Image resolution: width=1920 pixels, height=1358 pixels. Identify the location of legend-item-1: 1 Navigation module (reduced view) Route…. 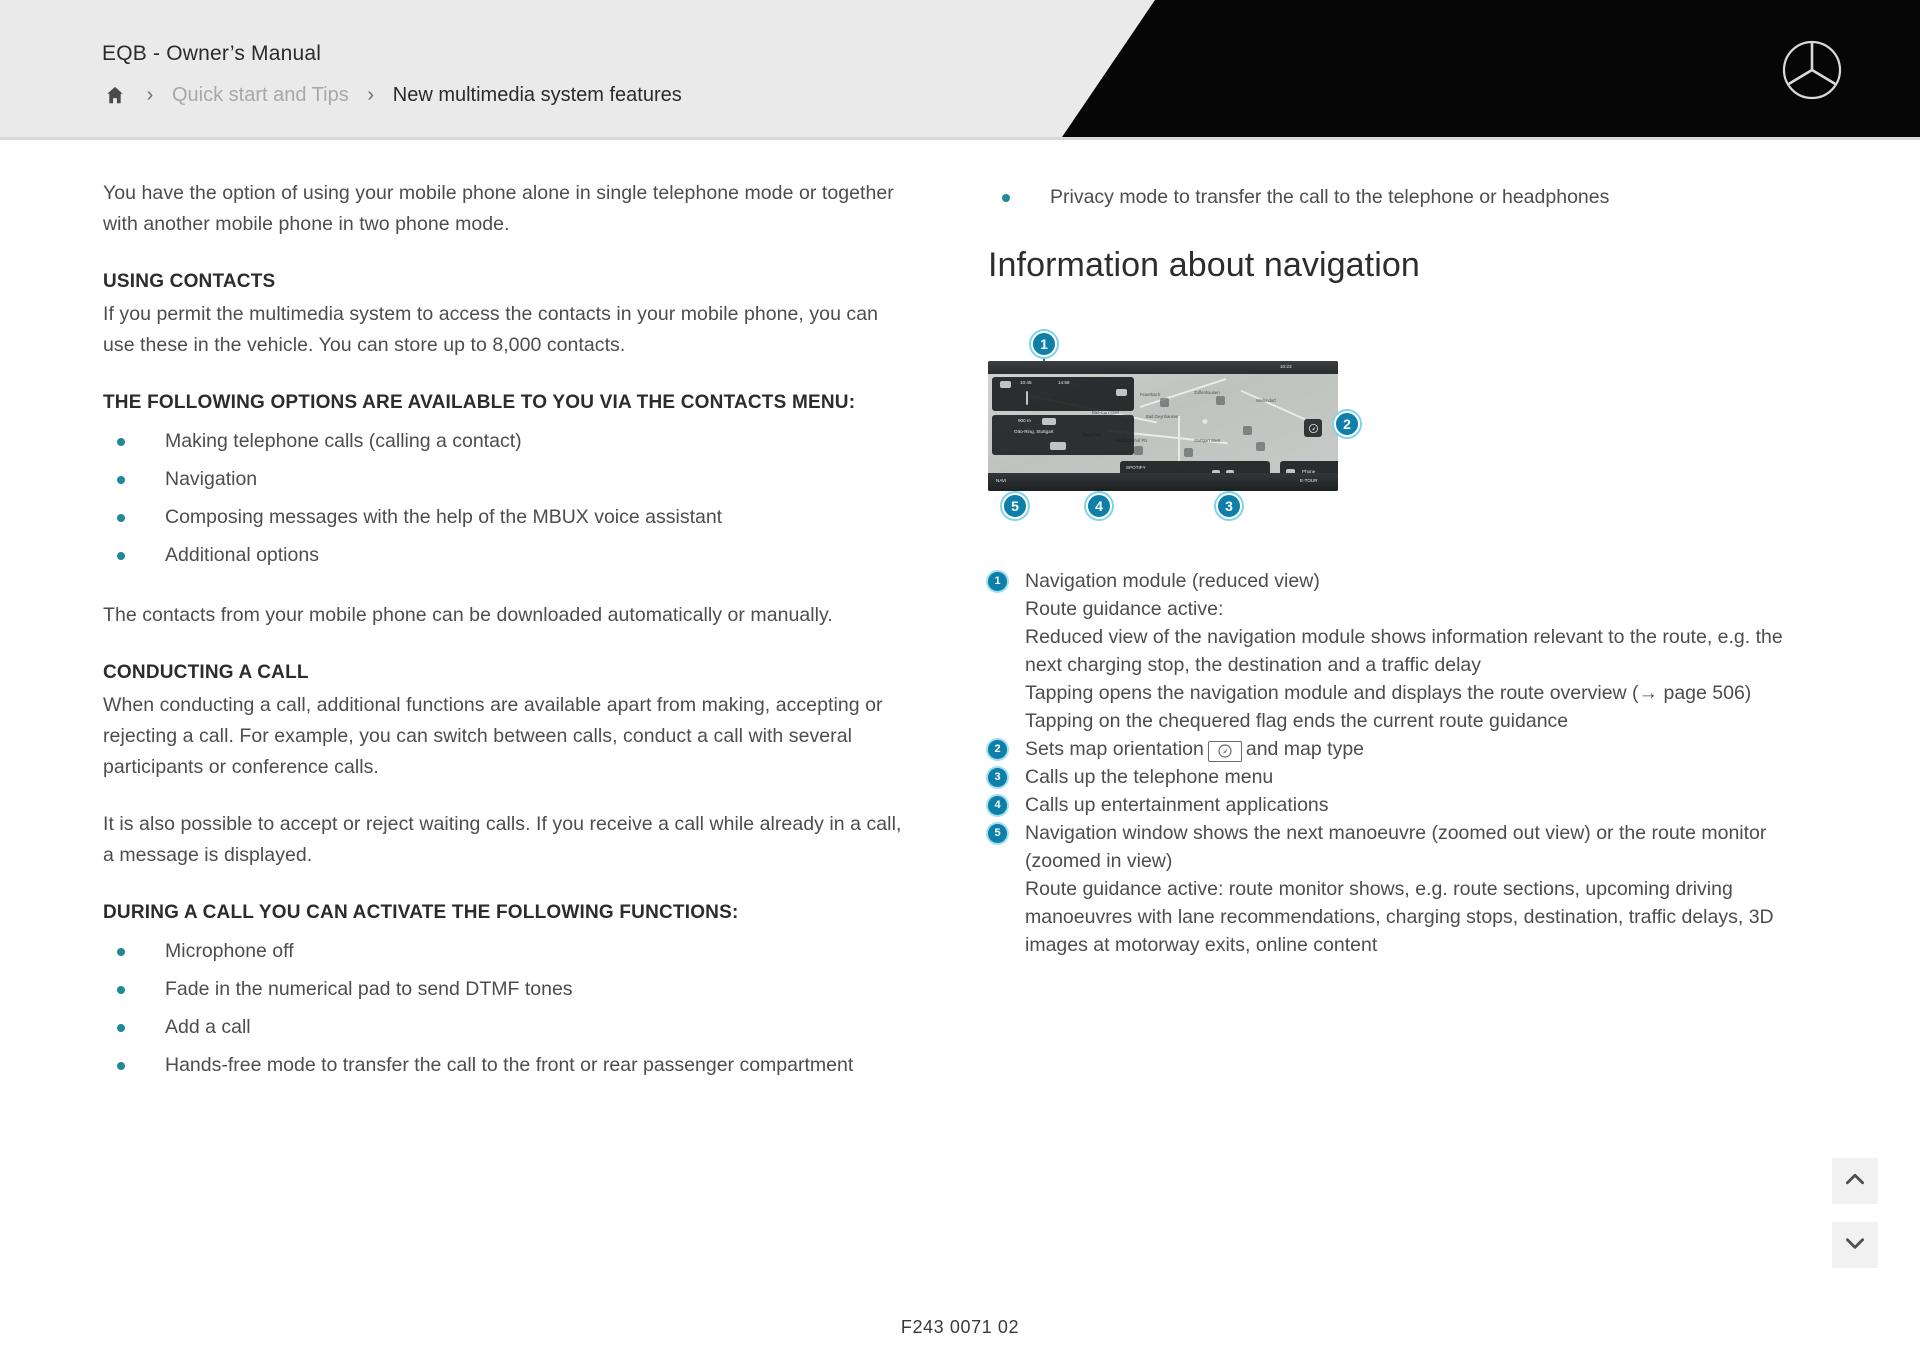
(1394, 651).